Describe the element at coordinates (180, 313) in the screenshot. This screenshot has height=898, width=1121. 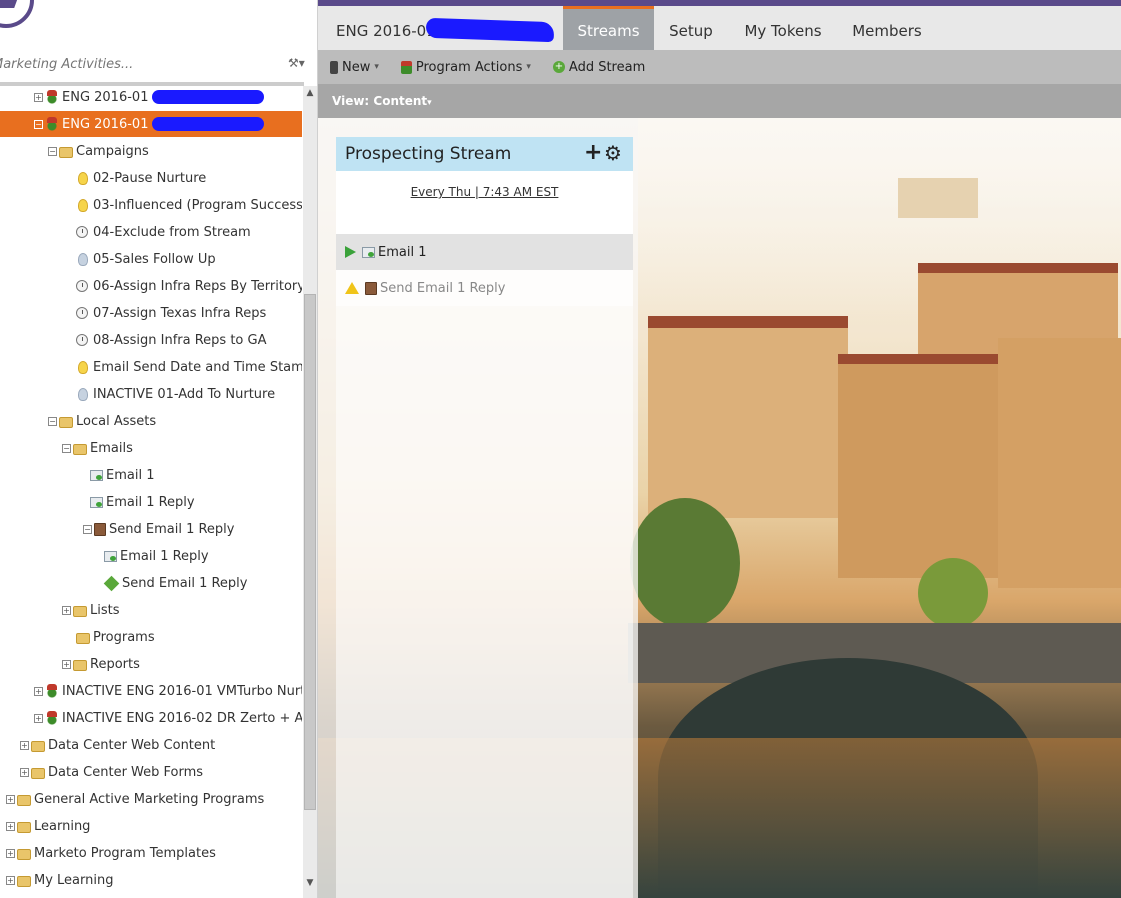
I see `tree-item-label: 07-Assign Texas Infra Reps` at that location.